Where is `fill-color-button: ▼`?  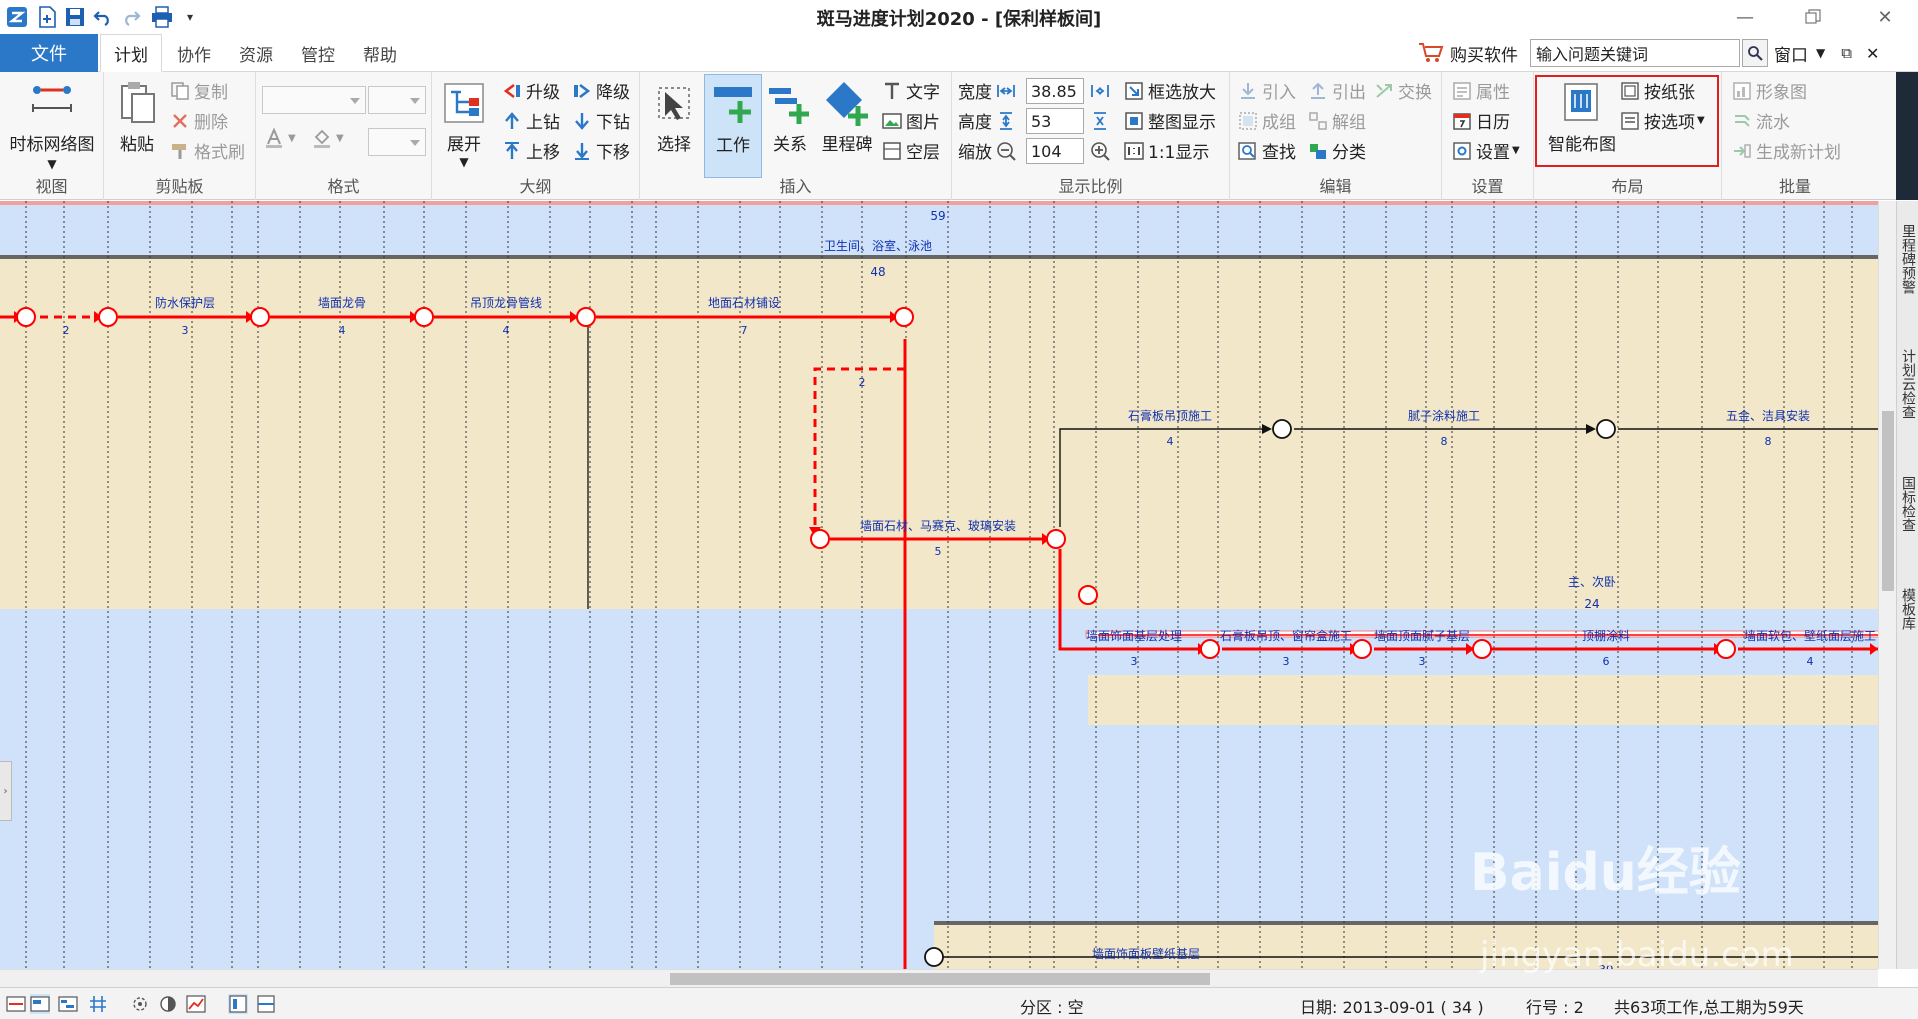
fill-color-button: ▼ is located at coordinates (328, 138).